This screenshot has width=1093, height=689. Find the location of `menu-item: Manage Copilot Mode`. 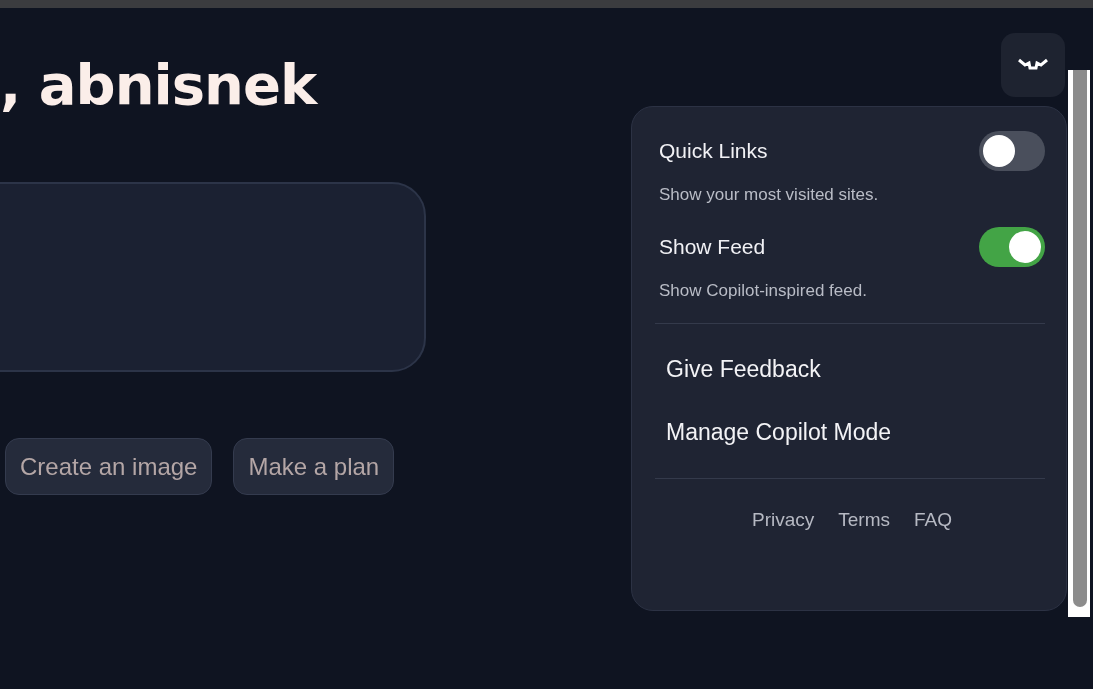

menu-item: Manage Copilot Mode is located at coordinates (855, 432).